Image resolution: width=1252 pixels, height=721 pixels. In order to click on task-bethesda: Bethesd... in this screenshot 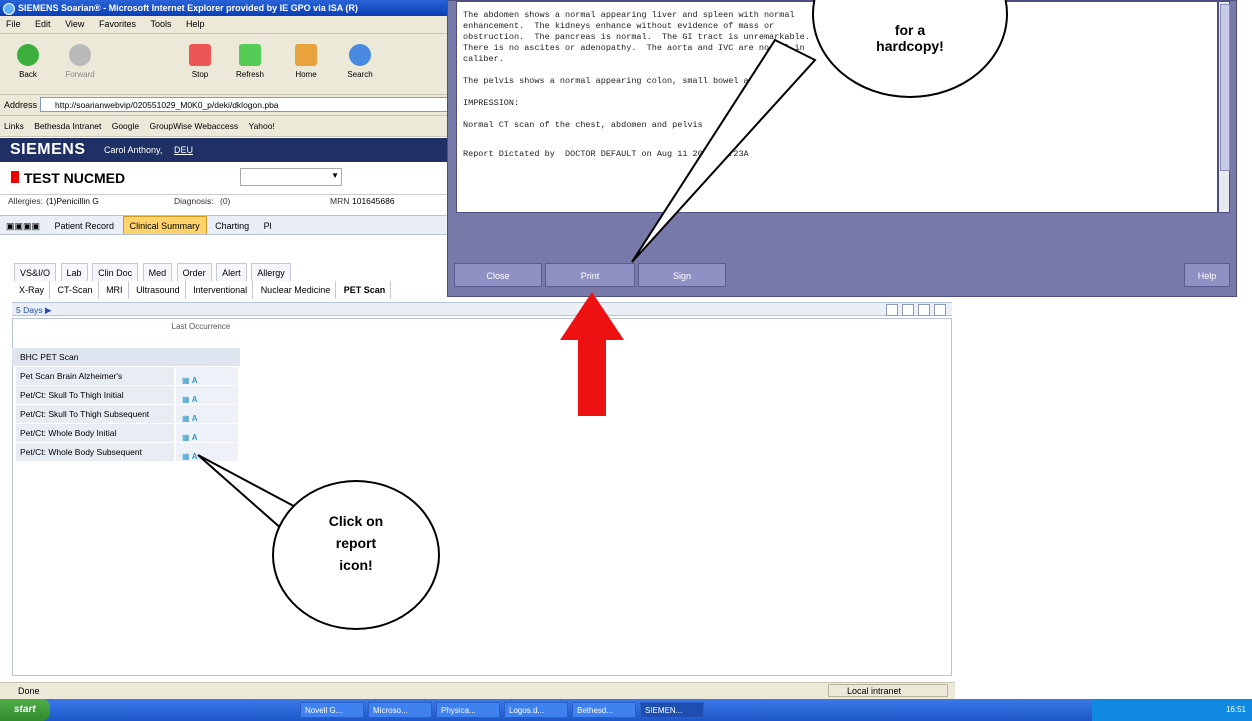, I will do `click(604, 710)`.